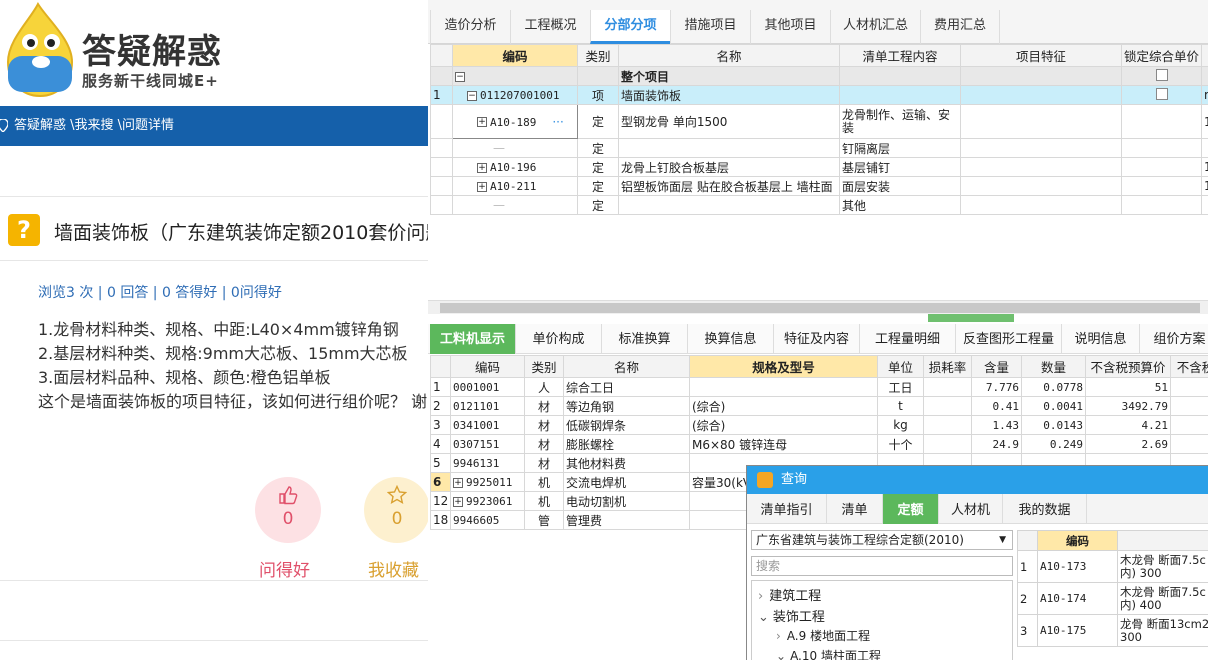 Image resolution: width=1208 pixels, height=660 pixels. What do you see at coordinates (819, 148) in the screenshot?
I see `table-row: — 定 钉隔离层` at bounding box center [819, 148].